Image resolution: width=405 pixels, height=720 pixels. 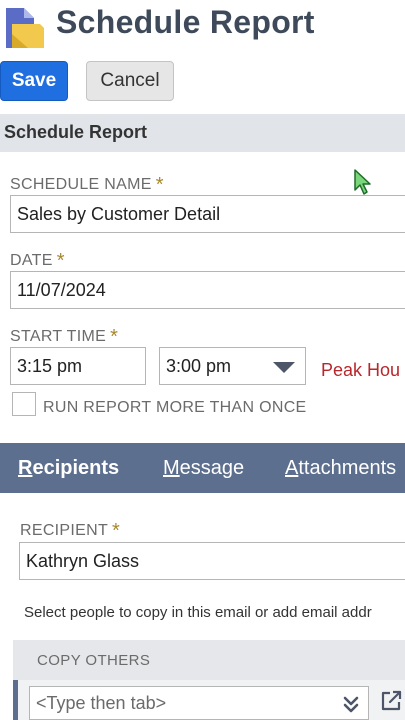 I want to click on section-header: Schedule Report, so click(x=202, y=133).